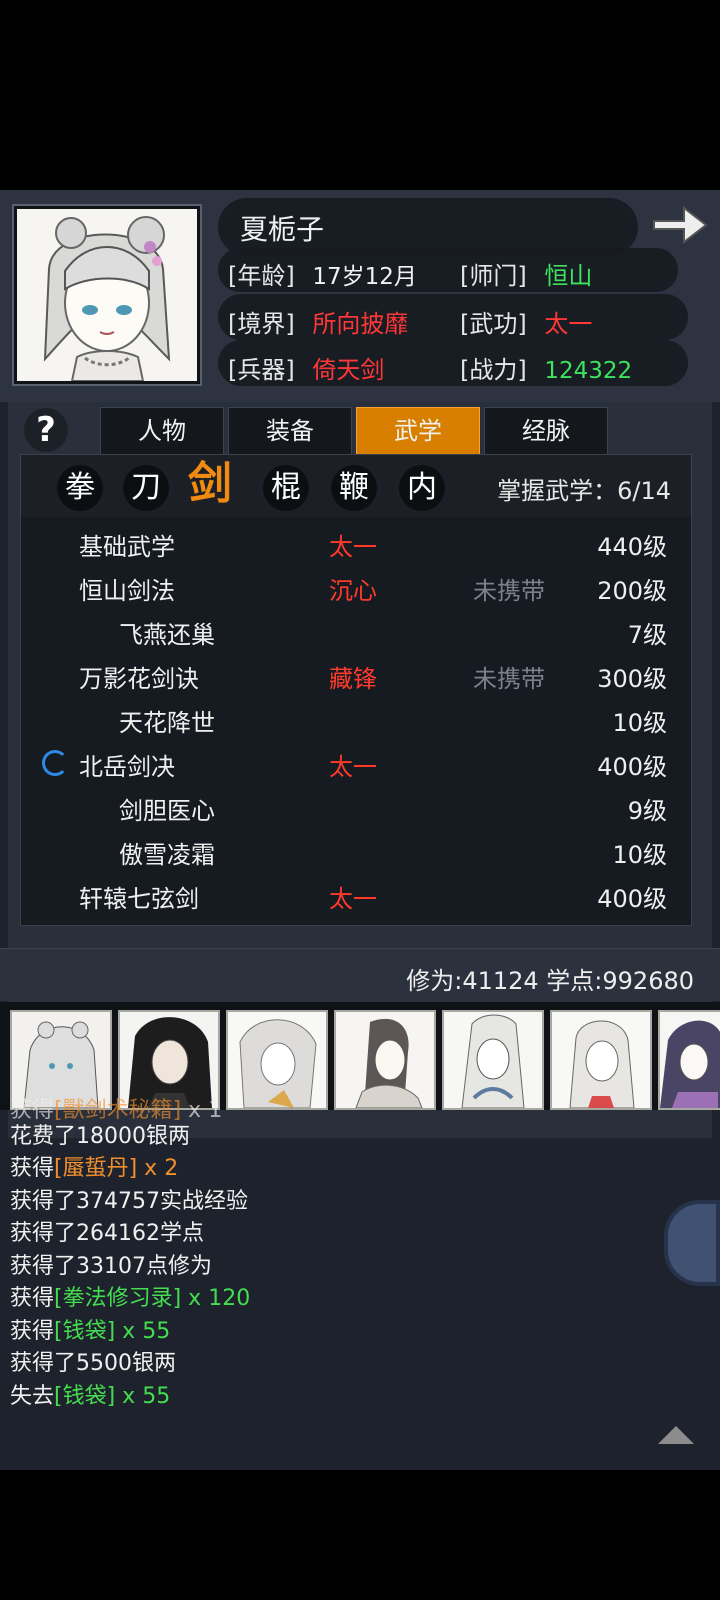  I want to click on log-line: 获得了5500银两, so click(93, 1361).